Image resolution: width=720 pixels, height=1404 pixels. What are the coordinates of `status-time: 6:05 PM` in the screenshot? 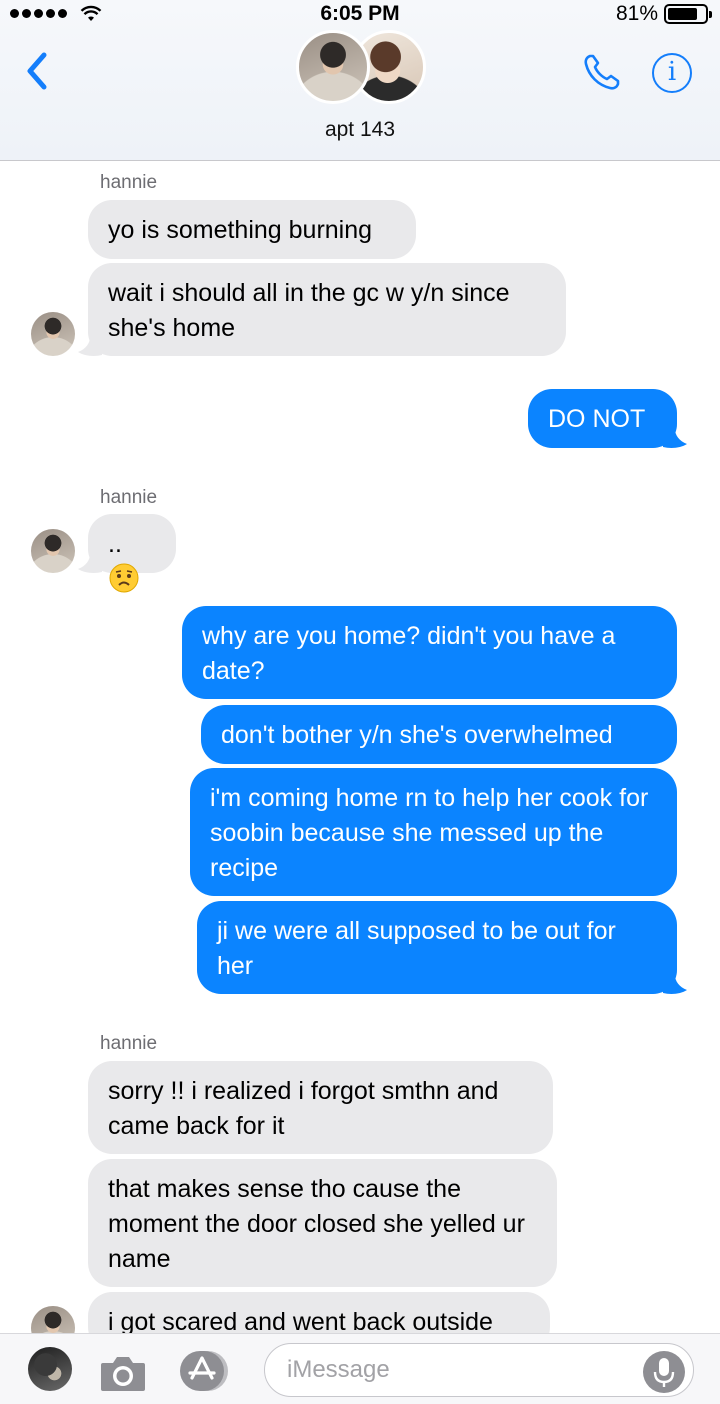 It's located at (360, 13).